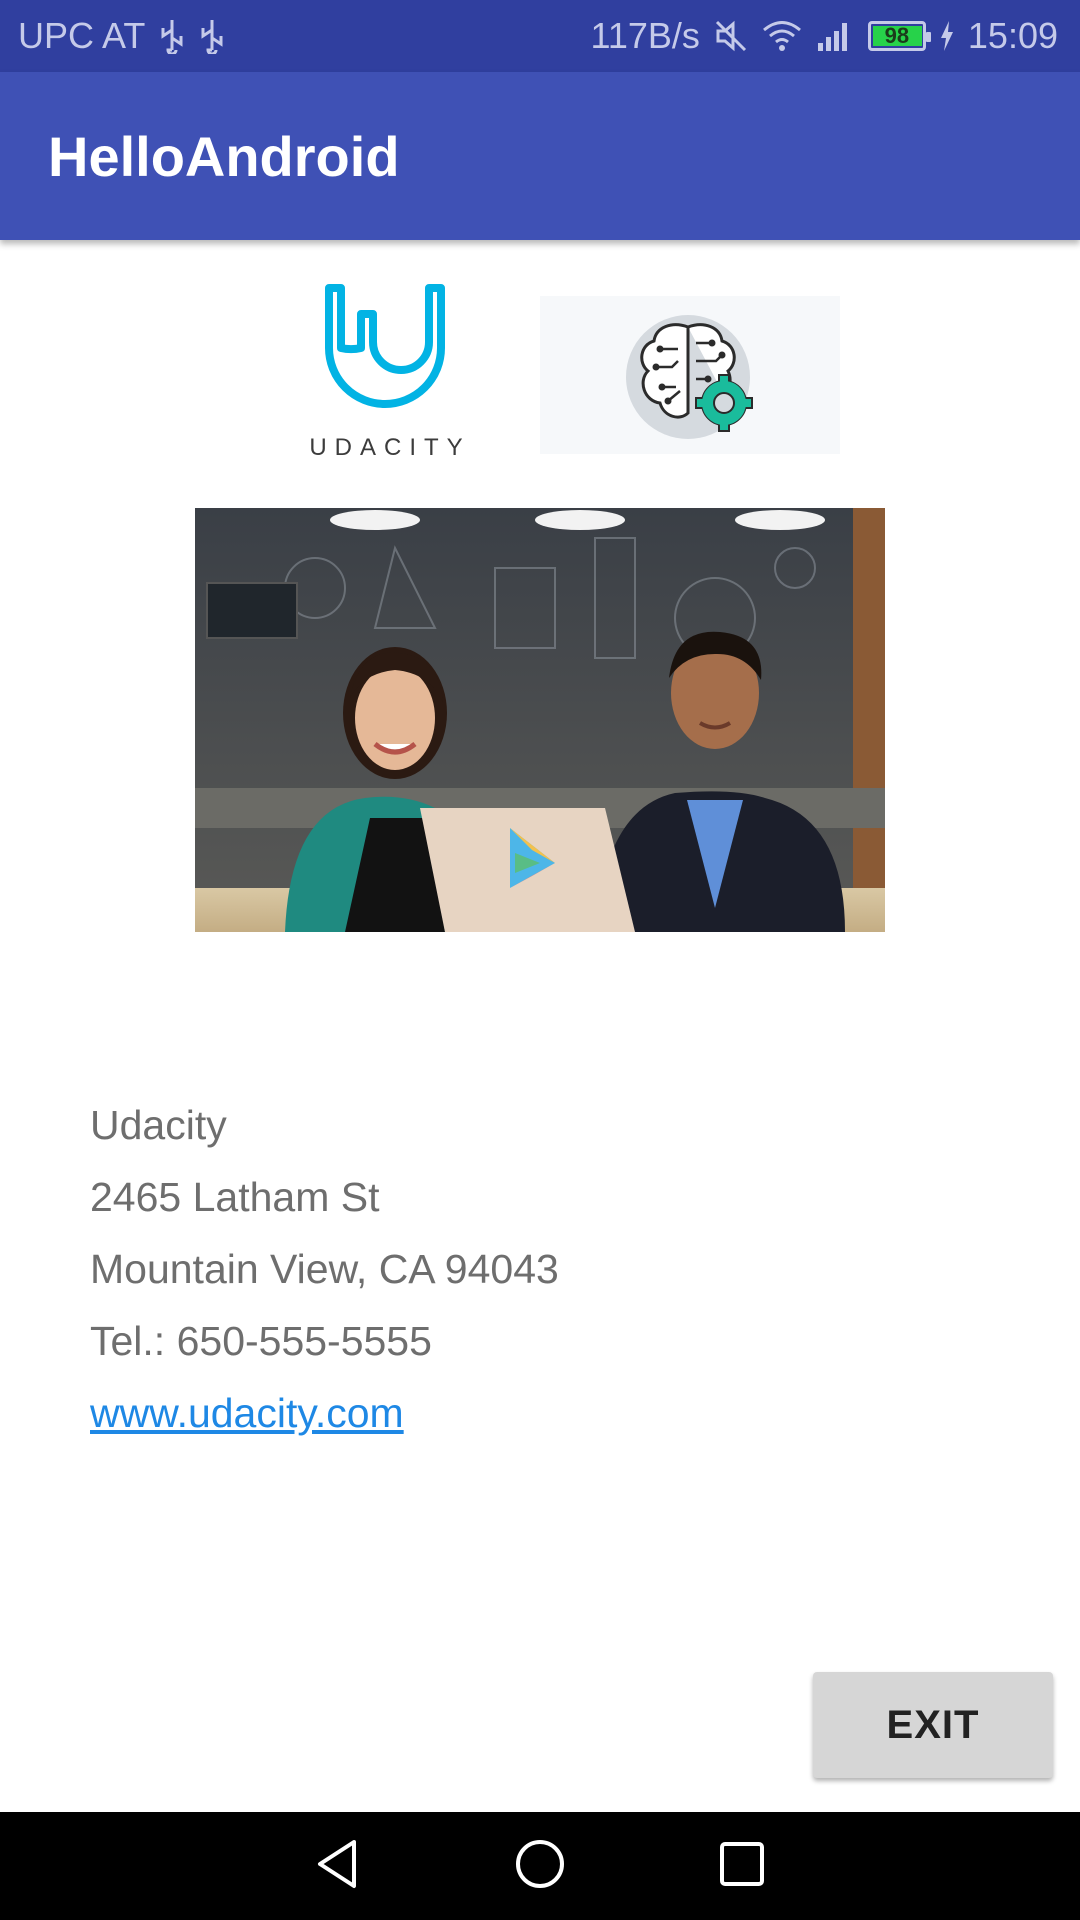 The width and height of the screenshot is (1080, 1920). What do you see at coordinates (835, 36) in the screenshot?
I see `signal-icon` at bounding box center [835, 36].